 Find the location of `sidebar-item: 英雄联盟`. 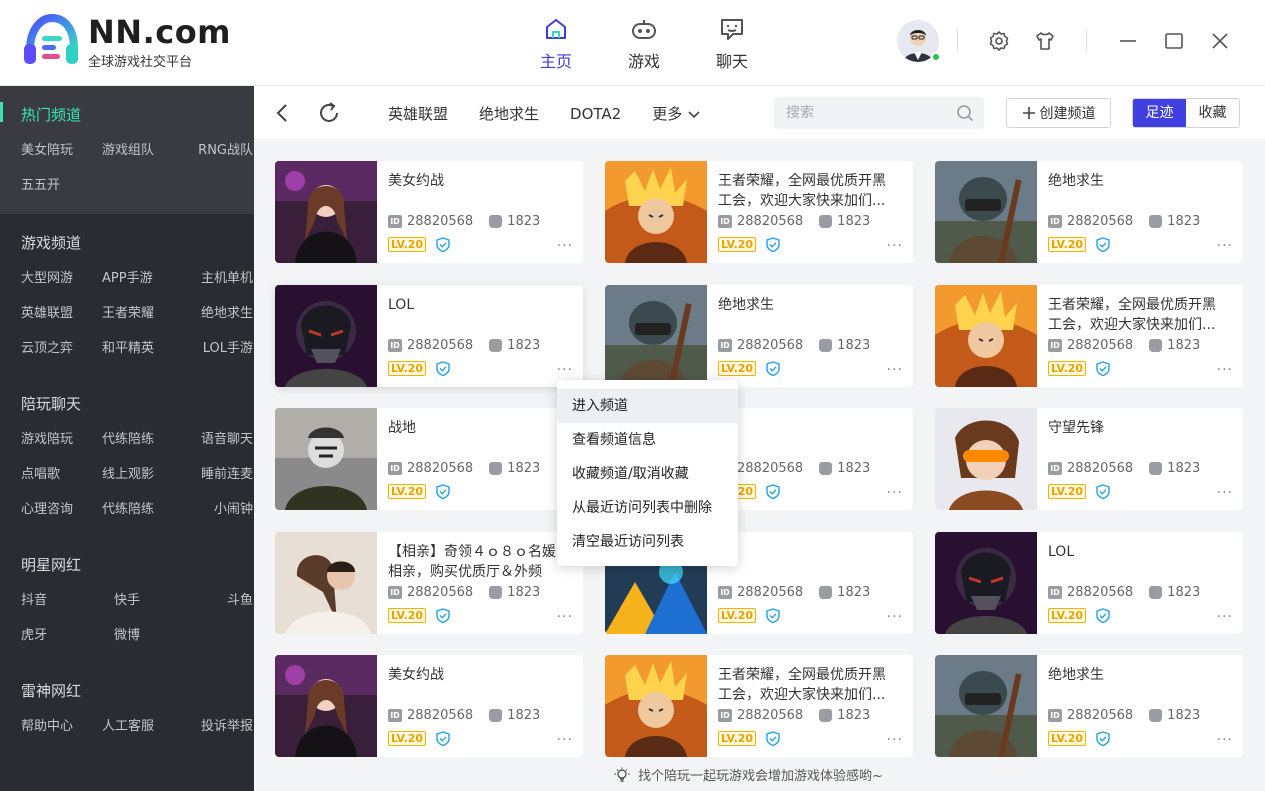

sidebar-item: 英雄联盟 is located at coordinates (61, 316).